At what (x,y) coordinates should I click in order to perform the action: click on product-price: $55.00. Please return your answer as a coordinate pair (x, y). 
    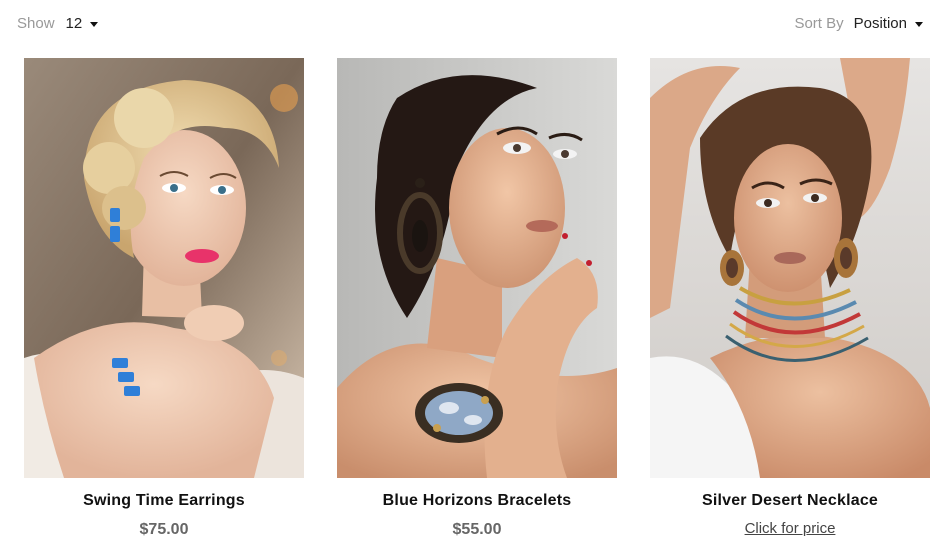
    Looking at the image, I should click on (477, 529).